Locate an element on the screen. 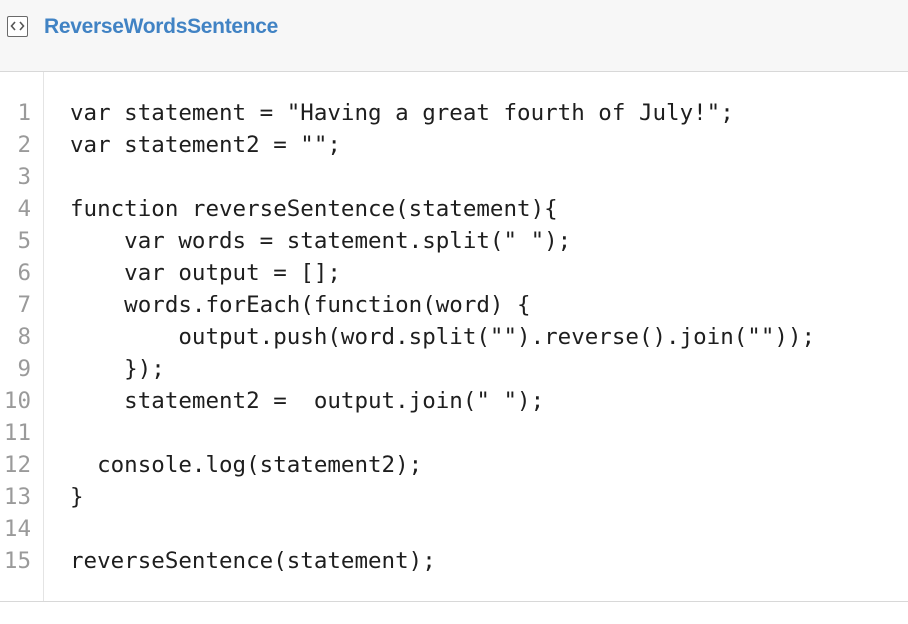  line-number: 3 is located at coordinates (24, 177).